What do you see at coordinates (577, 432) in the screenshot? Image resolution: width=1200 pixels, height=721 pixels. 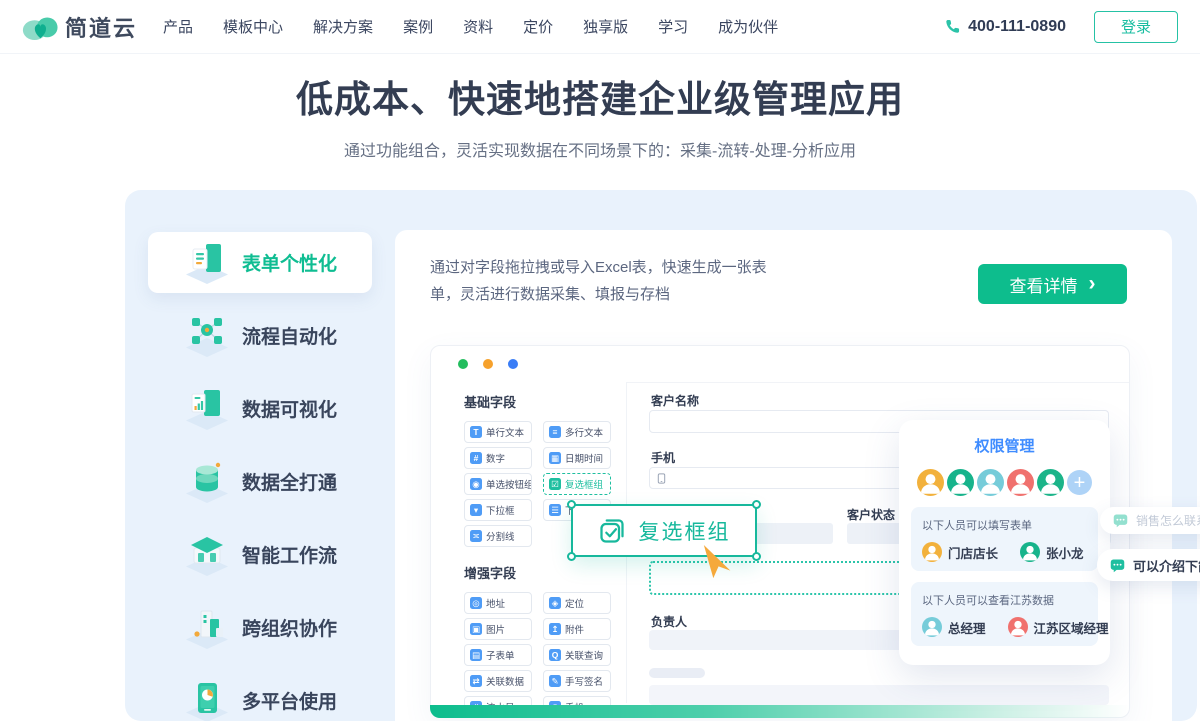 I see `field-chip: ≡ 多行文本` at bounding box center [577, 432].